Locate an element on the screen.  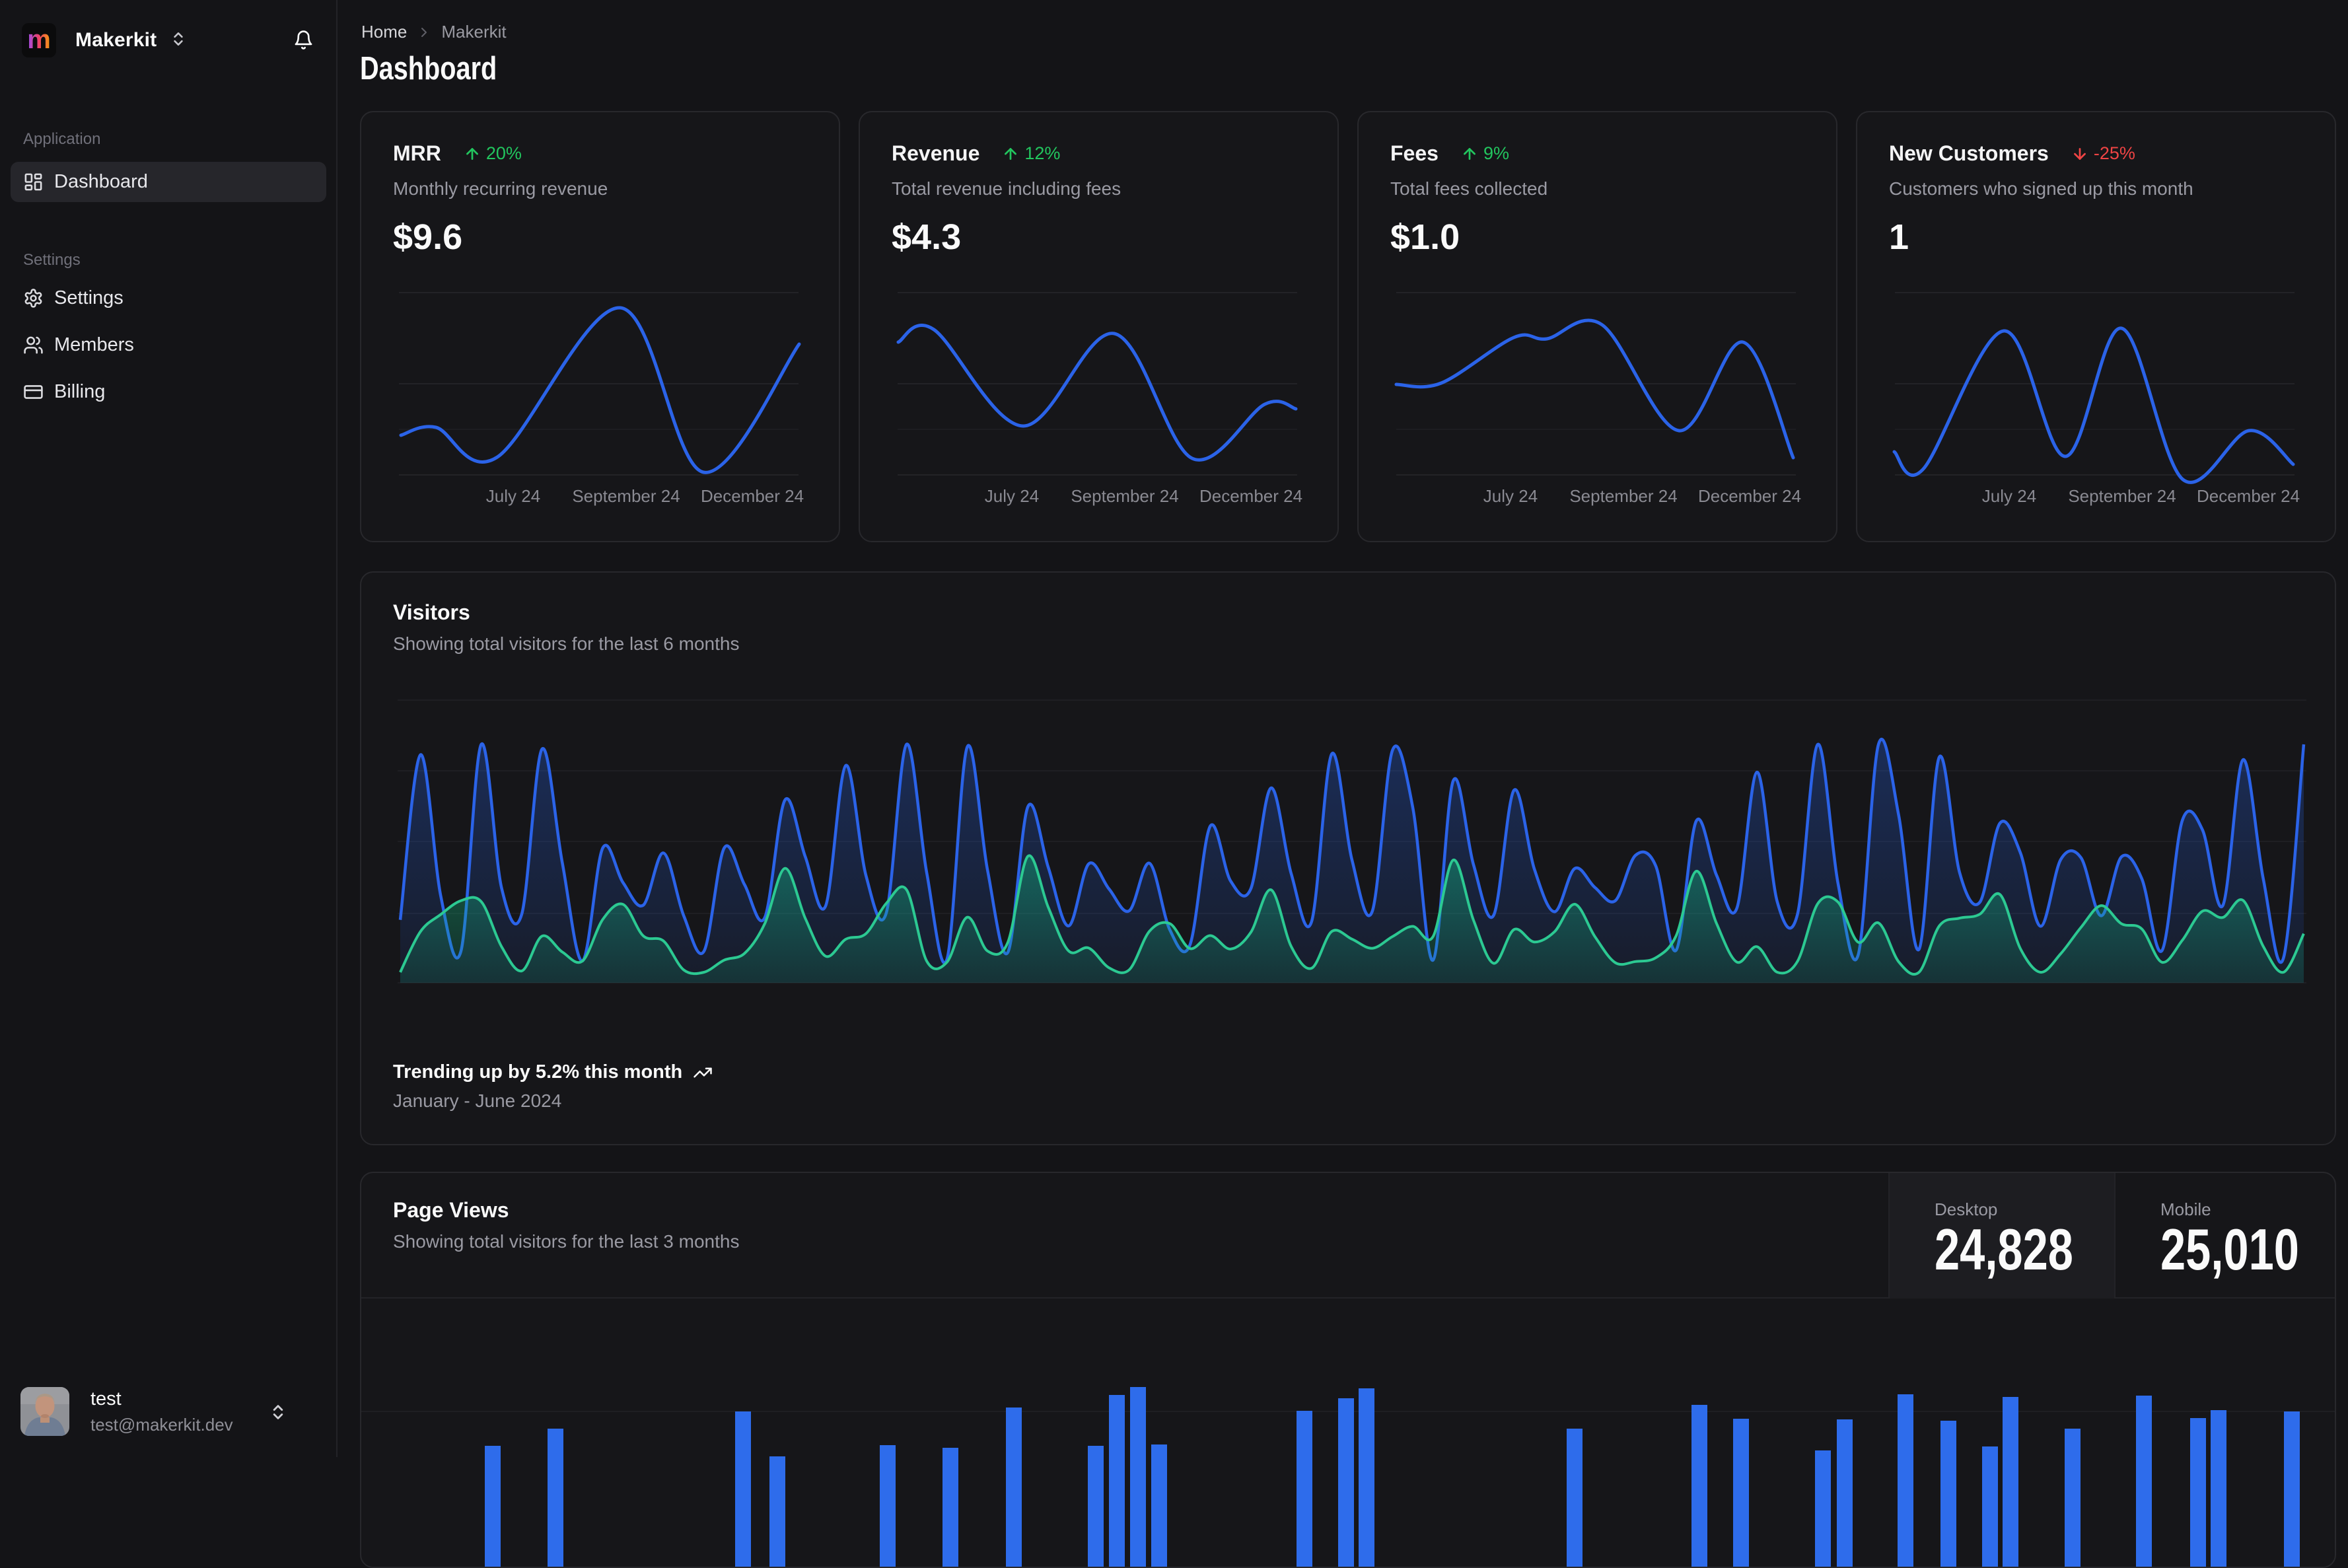
svg-text: m is located at coordinates (39, 39).